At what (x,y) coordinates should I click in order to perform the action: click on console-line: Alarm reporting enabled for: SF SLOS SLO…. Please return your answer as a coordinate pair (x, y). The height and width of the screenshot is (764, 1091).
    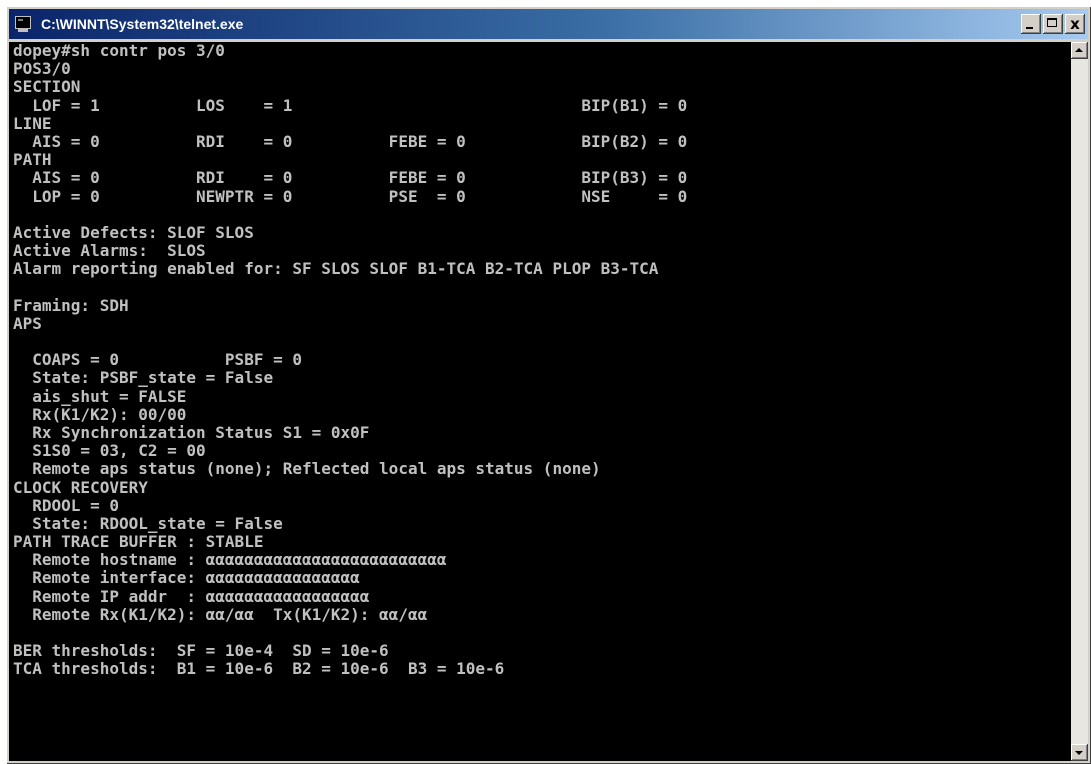
    Looking at the image, I should click on (336, 269).